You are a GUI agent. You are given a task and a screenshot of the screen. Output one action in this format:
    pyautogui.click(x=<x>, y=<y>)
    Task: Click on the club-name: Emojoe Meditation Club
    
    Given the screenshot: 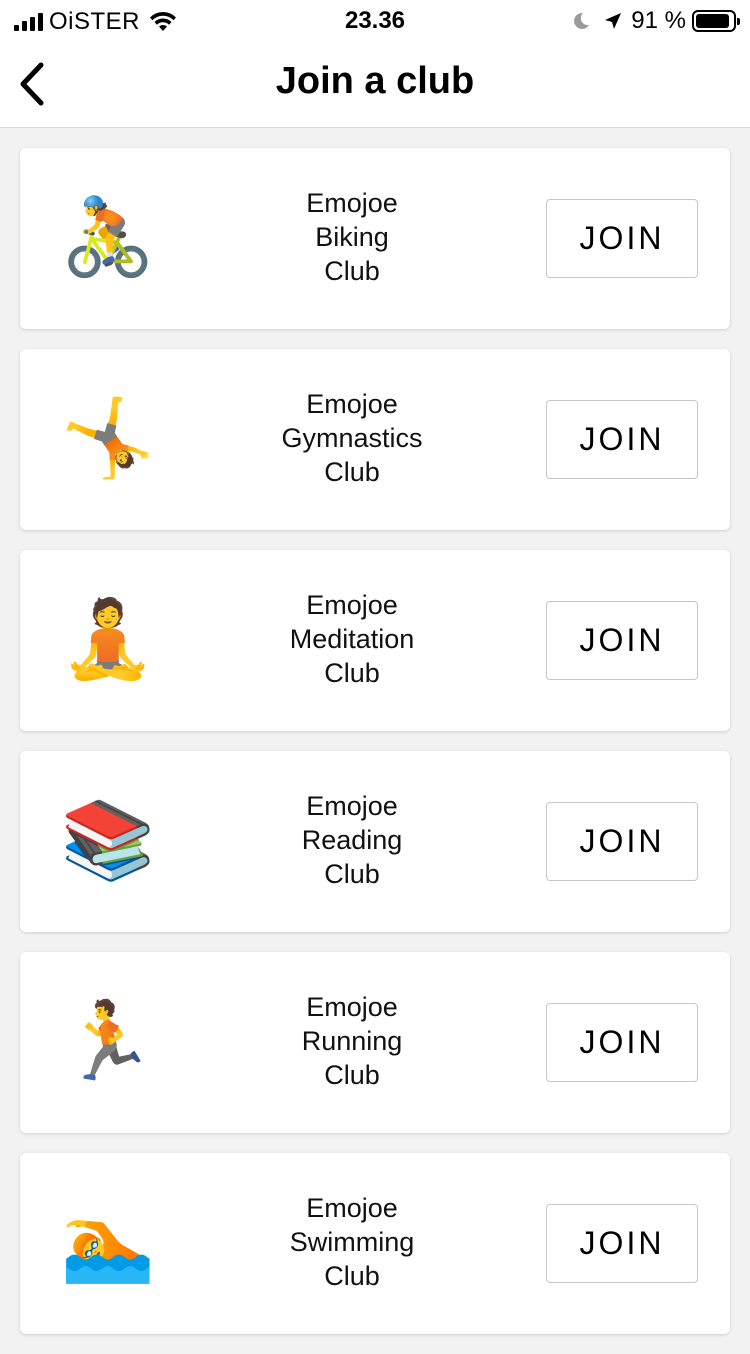 What is the action you would take?
    pyautogui.click(x=352, y=639)
    